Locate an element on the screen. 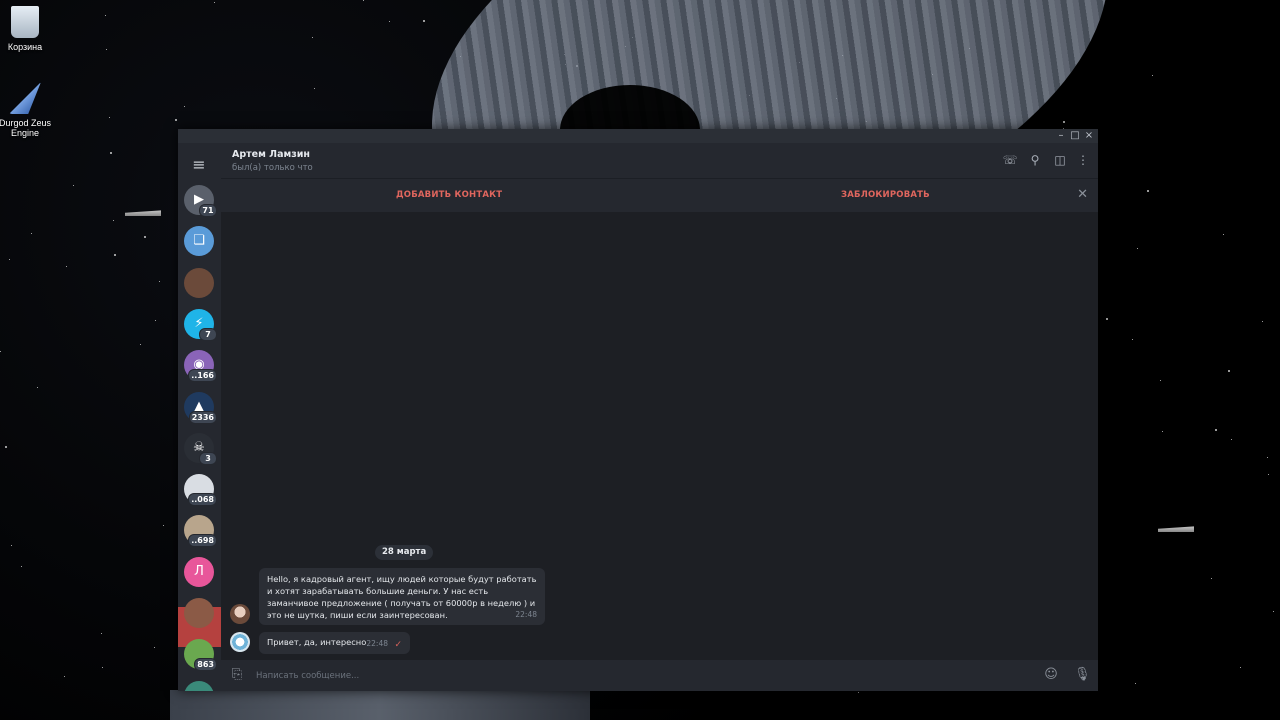 The image size is (1280, 720). chat-avatar: ◉ ..166 is located at coordinates (200, 366).